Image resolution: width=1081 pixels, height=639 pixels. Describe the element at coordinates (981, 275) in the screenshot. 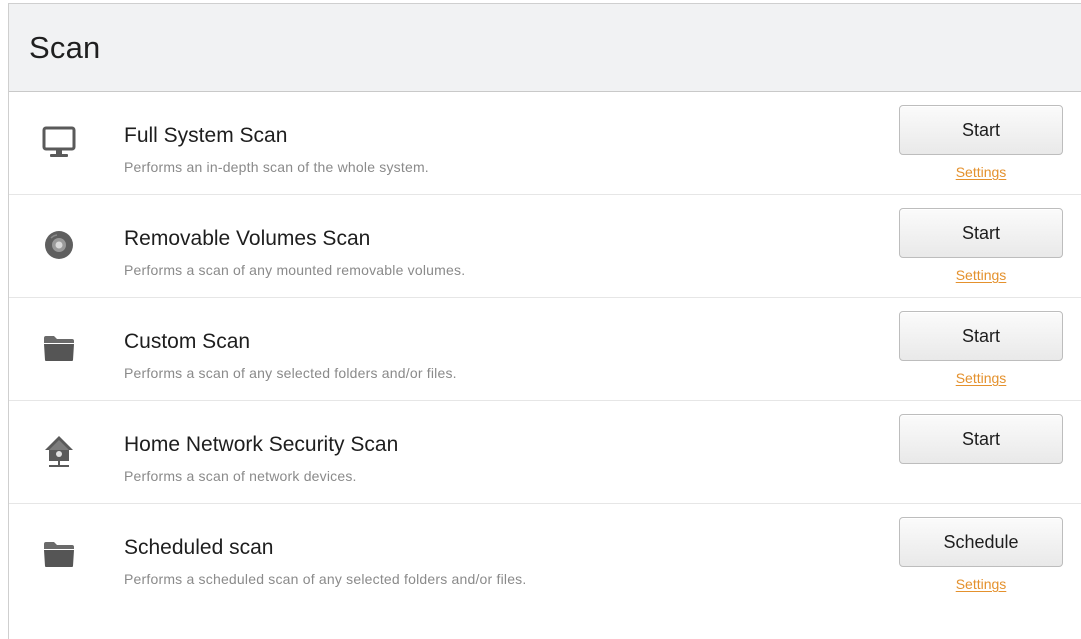

I see `removable-volumes-scan-settings-link: Settings` at that location.